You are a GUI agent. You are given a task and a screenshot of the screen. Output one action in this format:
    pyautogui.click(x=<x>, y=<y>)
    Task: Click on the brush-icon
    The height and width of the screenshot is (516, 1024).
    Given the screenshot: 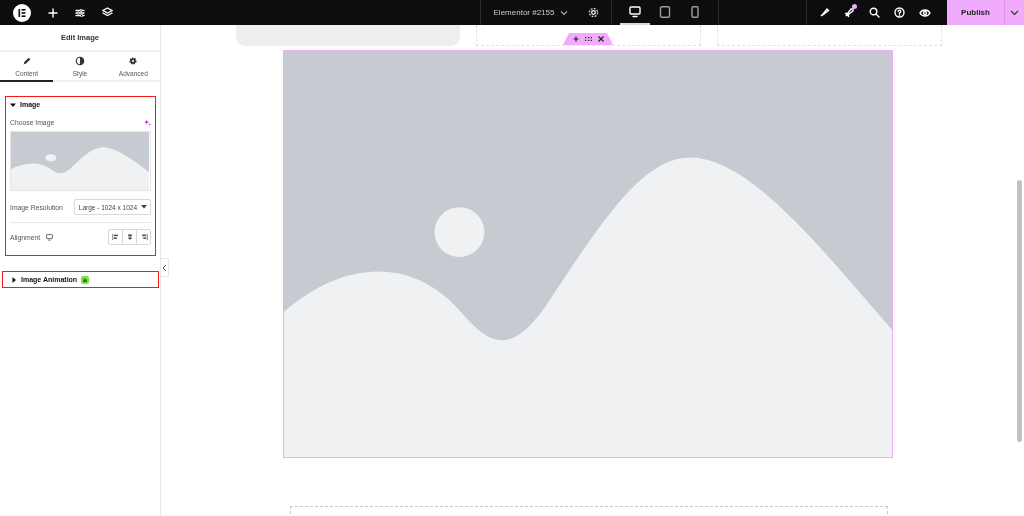 What is the action you would take?
    pyautogui.click(x=824, y=12)
    